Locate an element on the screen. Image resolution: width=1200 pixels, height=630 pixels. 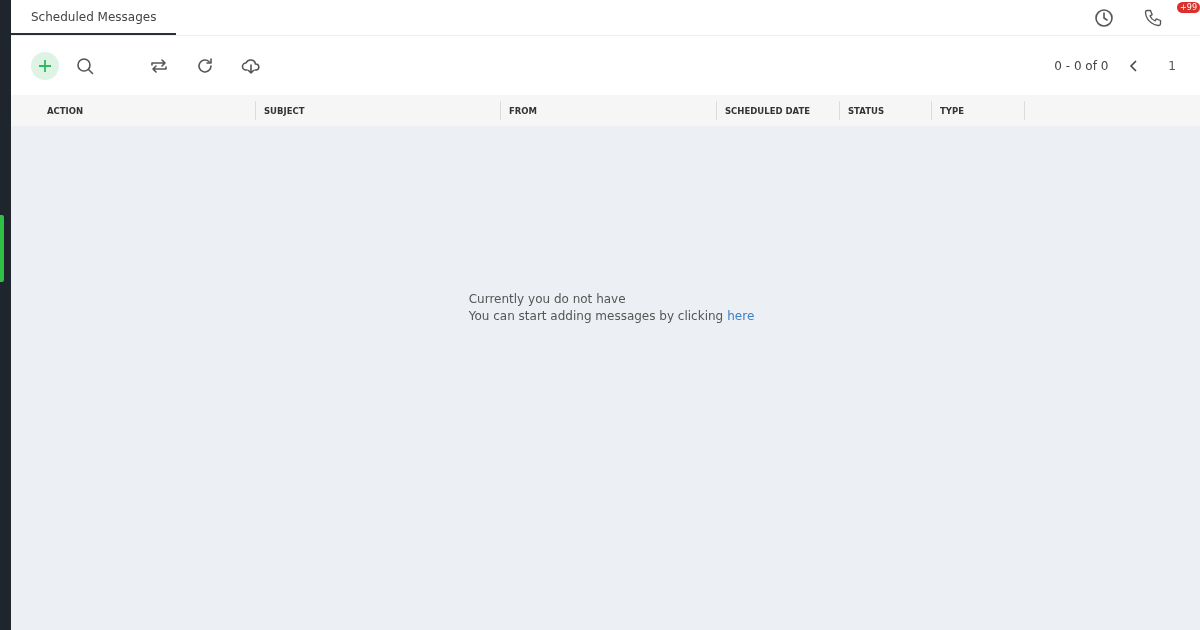
phone-icon is located at coordinates (1153, 17).